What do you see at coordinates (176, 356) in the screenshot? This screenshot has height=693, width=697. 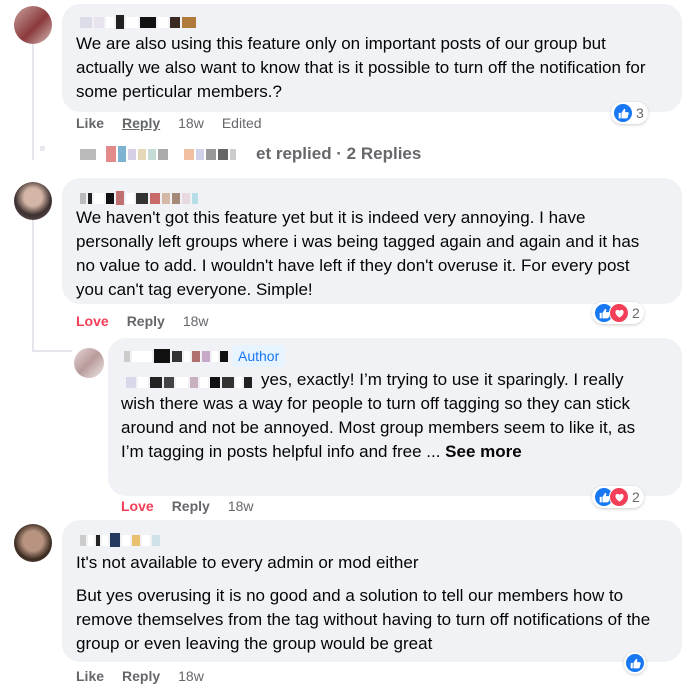 I see `replier-name` at bounding box center [176, 356].